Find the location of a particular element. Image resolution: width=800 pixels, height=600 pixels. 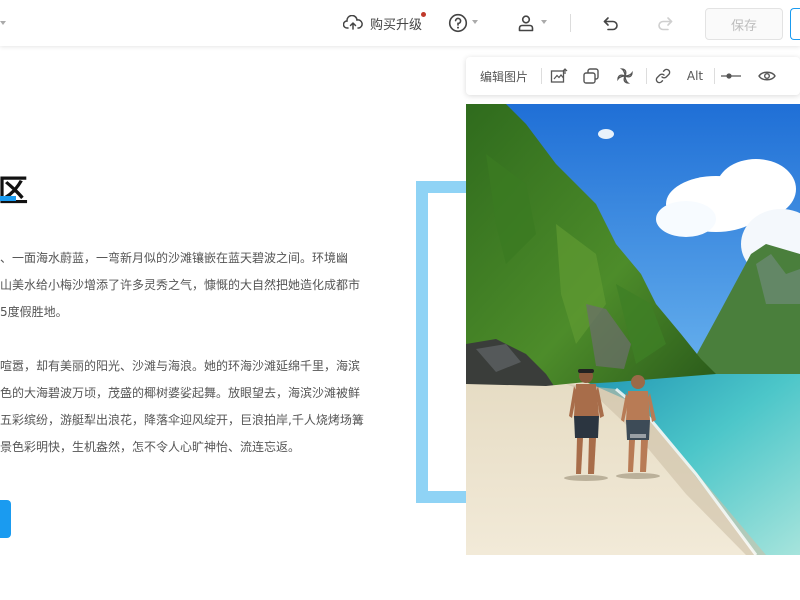

fan-effect-icon is located at coordinates (625, 76).